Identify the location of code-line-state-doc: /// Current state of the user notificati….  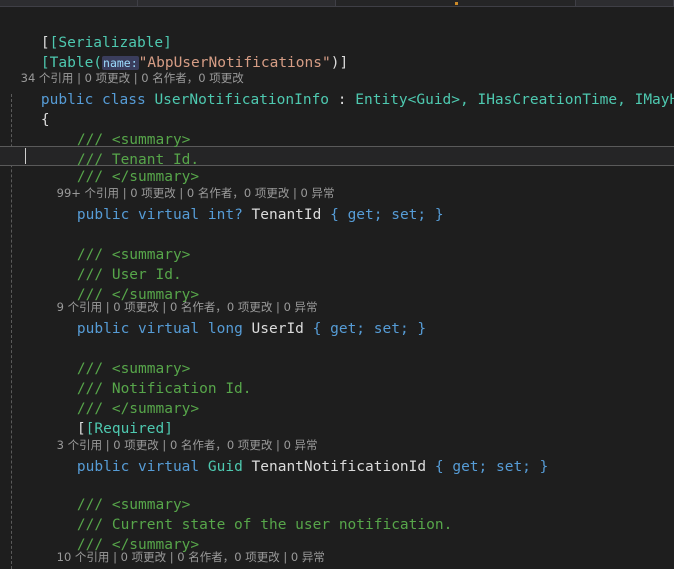
(337, 514).